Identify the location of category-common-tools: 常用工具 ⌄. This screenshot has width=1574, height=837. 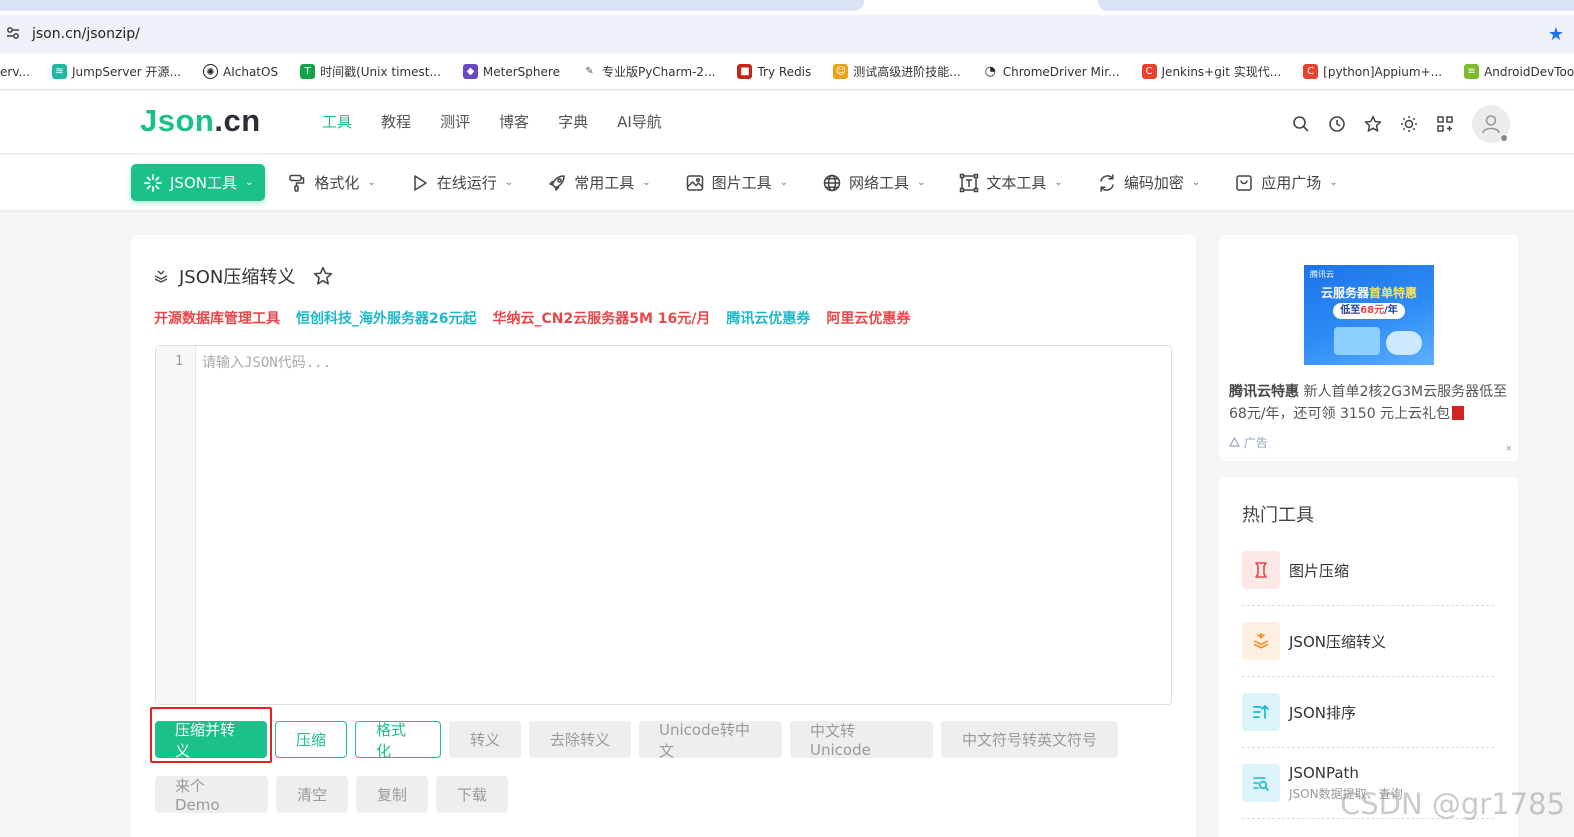
(598, 182).